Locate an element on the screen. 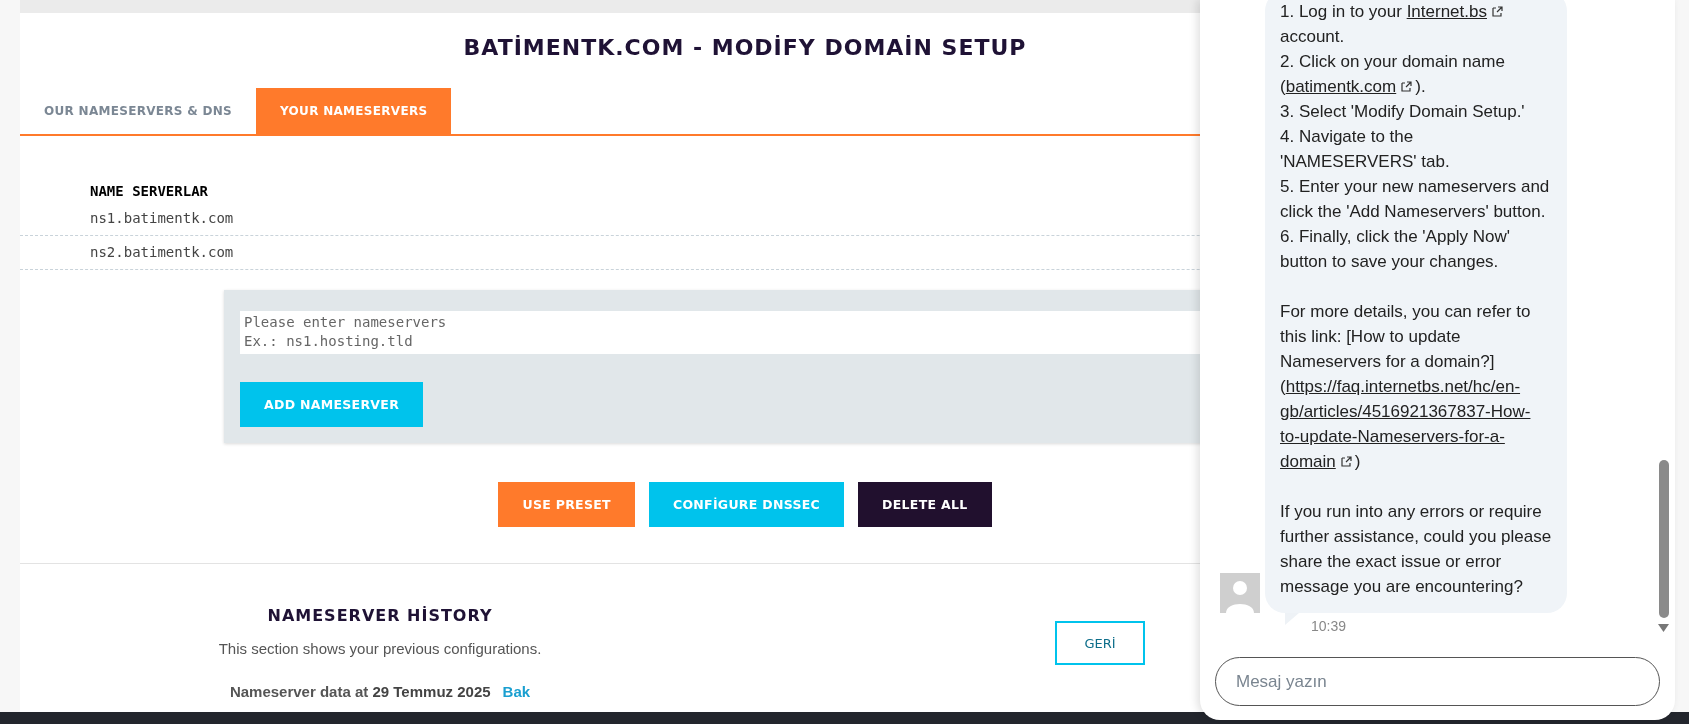 This screenshot has height=724, width=1689. link: domain is located at coordinates (1308, 461).